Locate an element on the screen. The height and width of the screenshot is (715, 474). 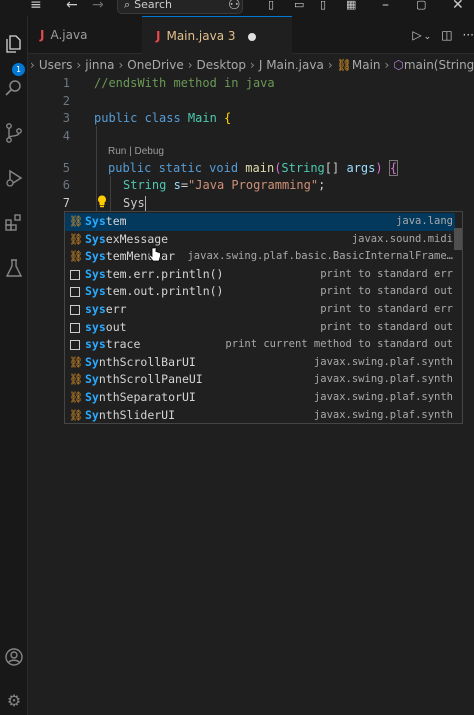
suggestion-item: sysout print to standard out is located at coordinates (260, 328).